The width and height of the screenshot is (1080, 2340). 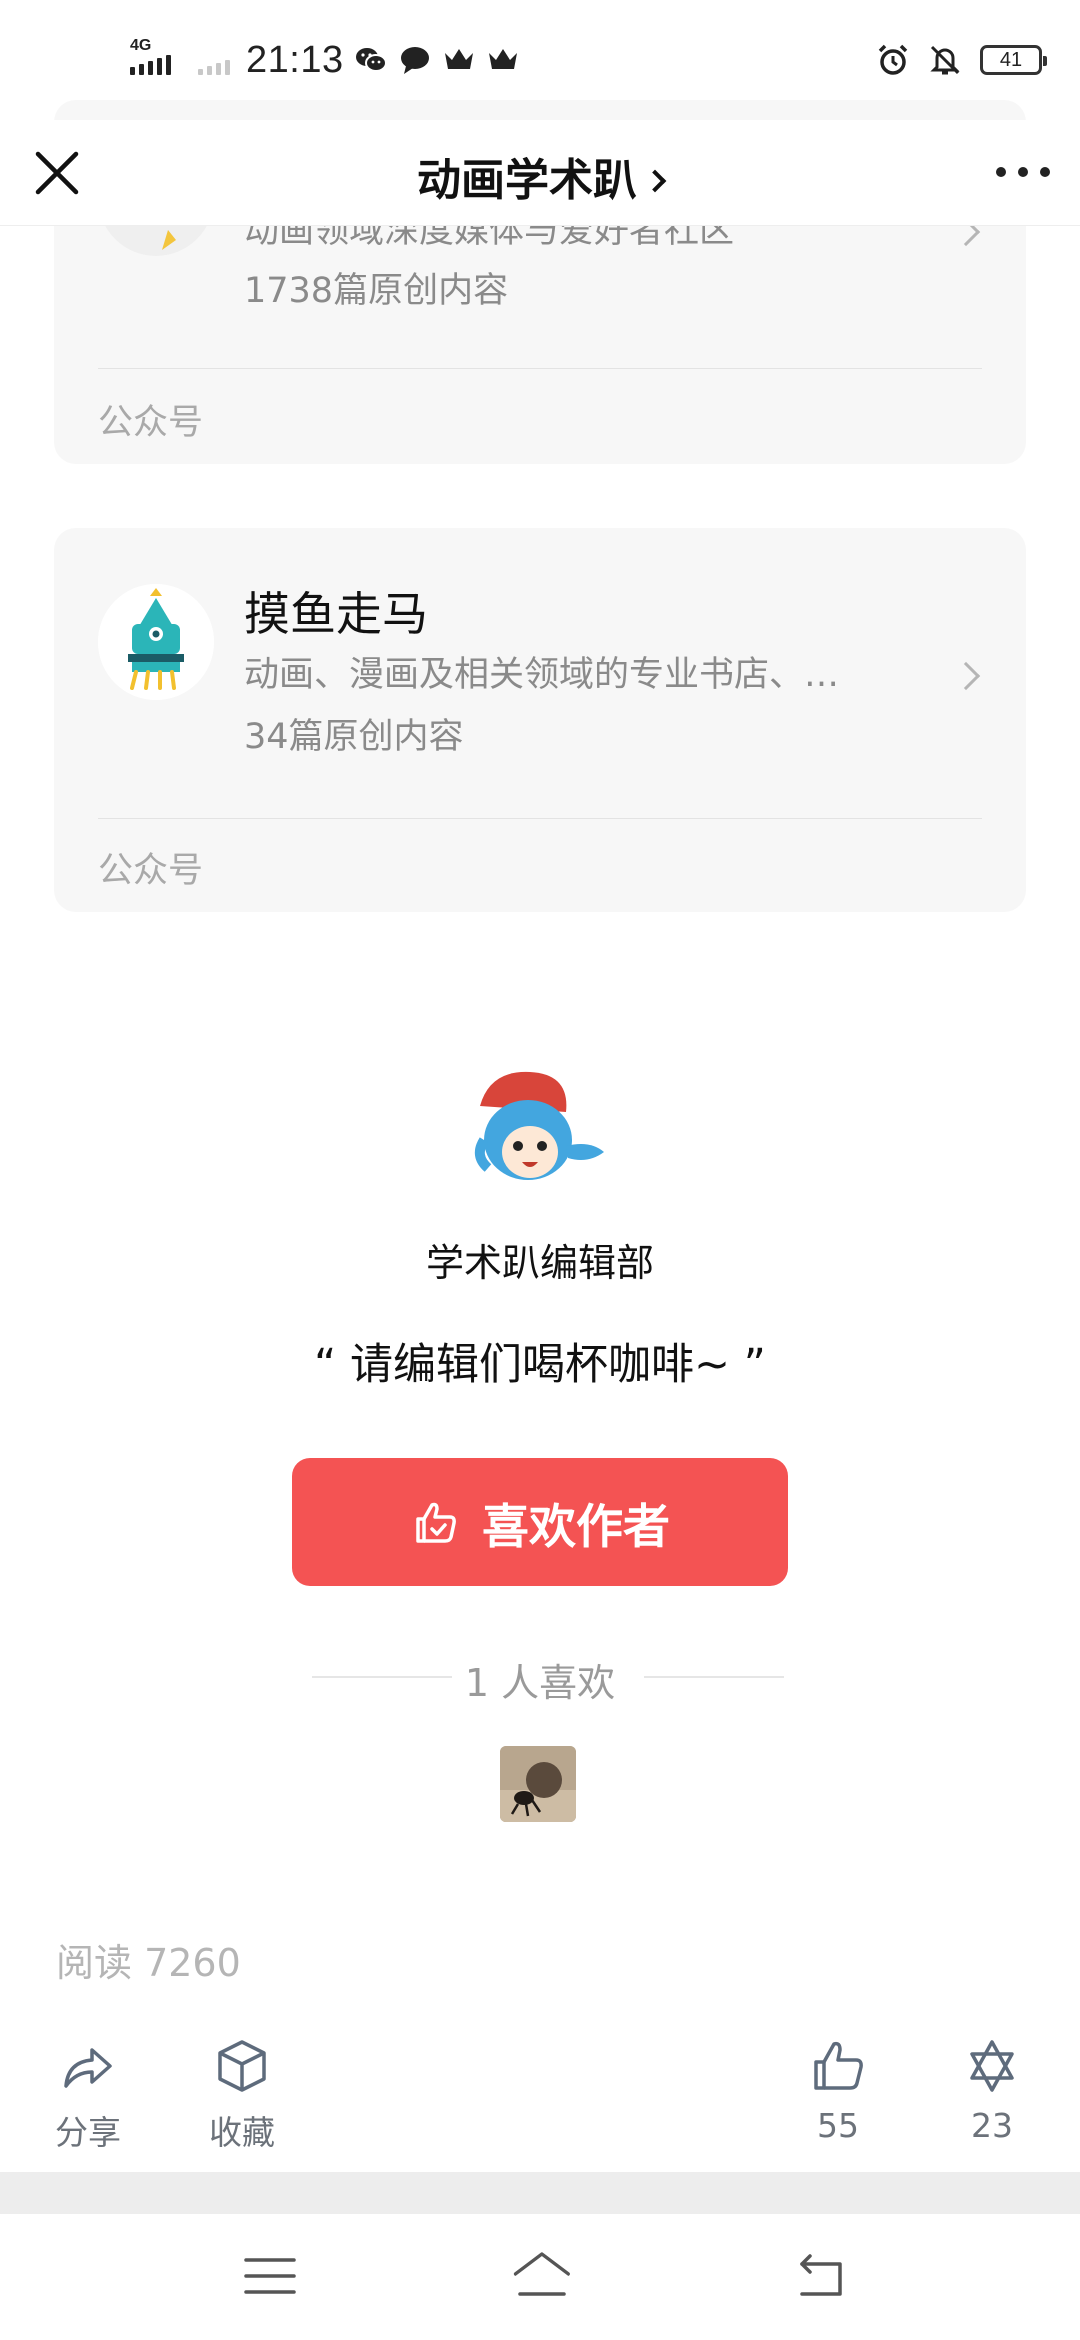 I want to click on liker-avatar, so click(x=538, y=1784).